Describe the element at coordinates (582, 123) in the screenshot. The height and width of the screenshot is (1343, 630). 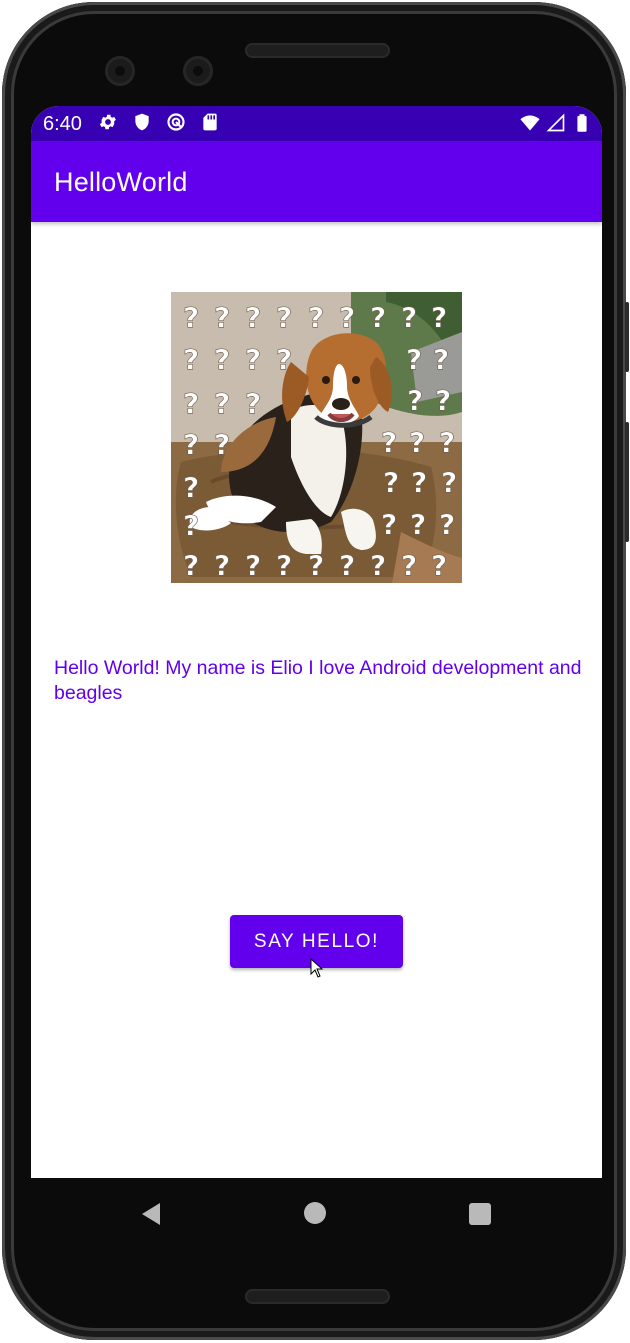
I see `battery-icon` at that location.